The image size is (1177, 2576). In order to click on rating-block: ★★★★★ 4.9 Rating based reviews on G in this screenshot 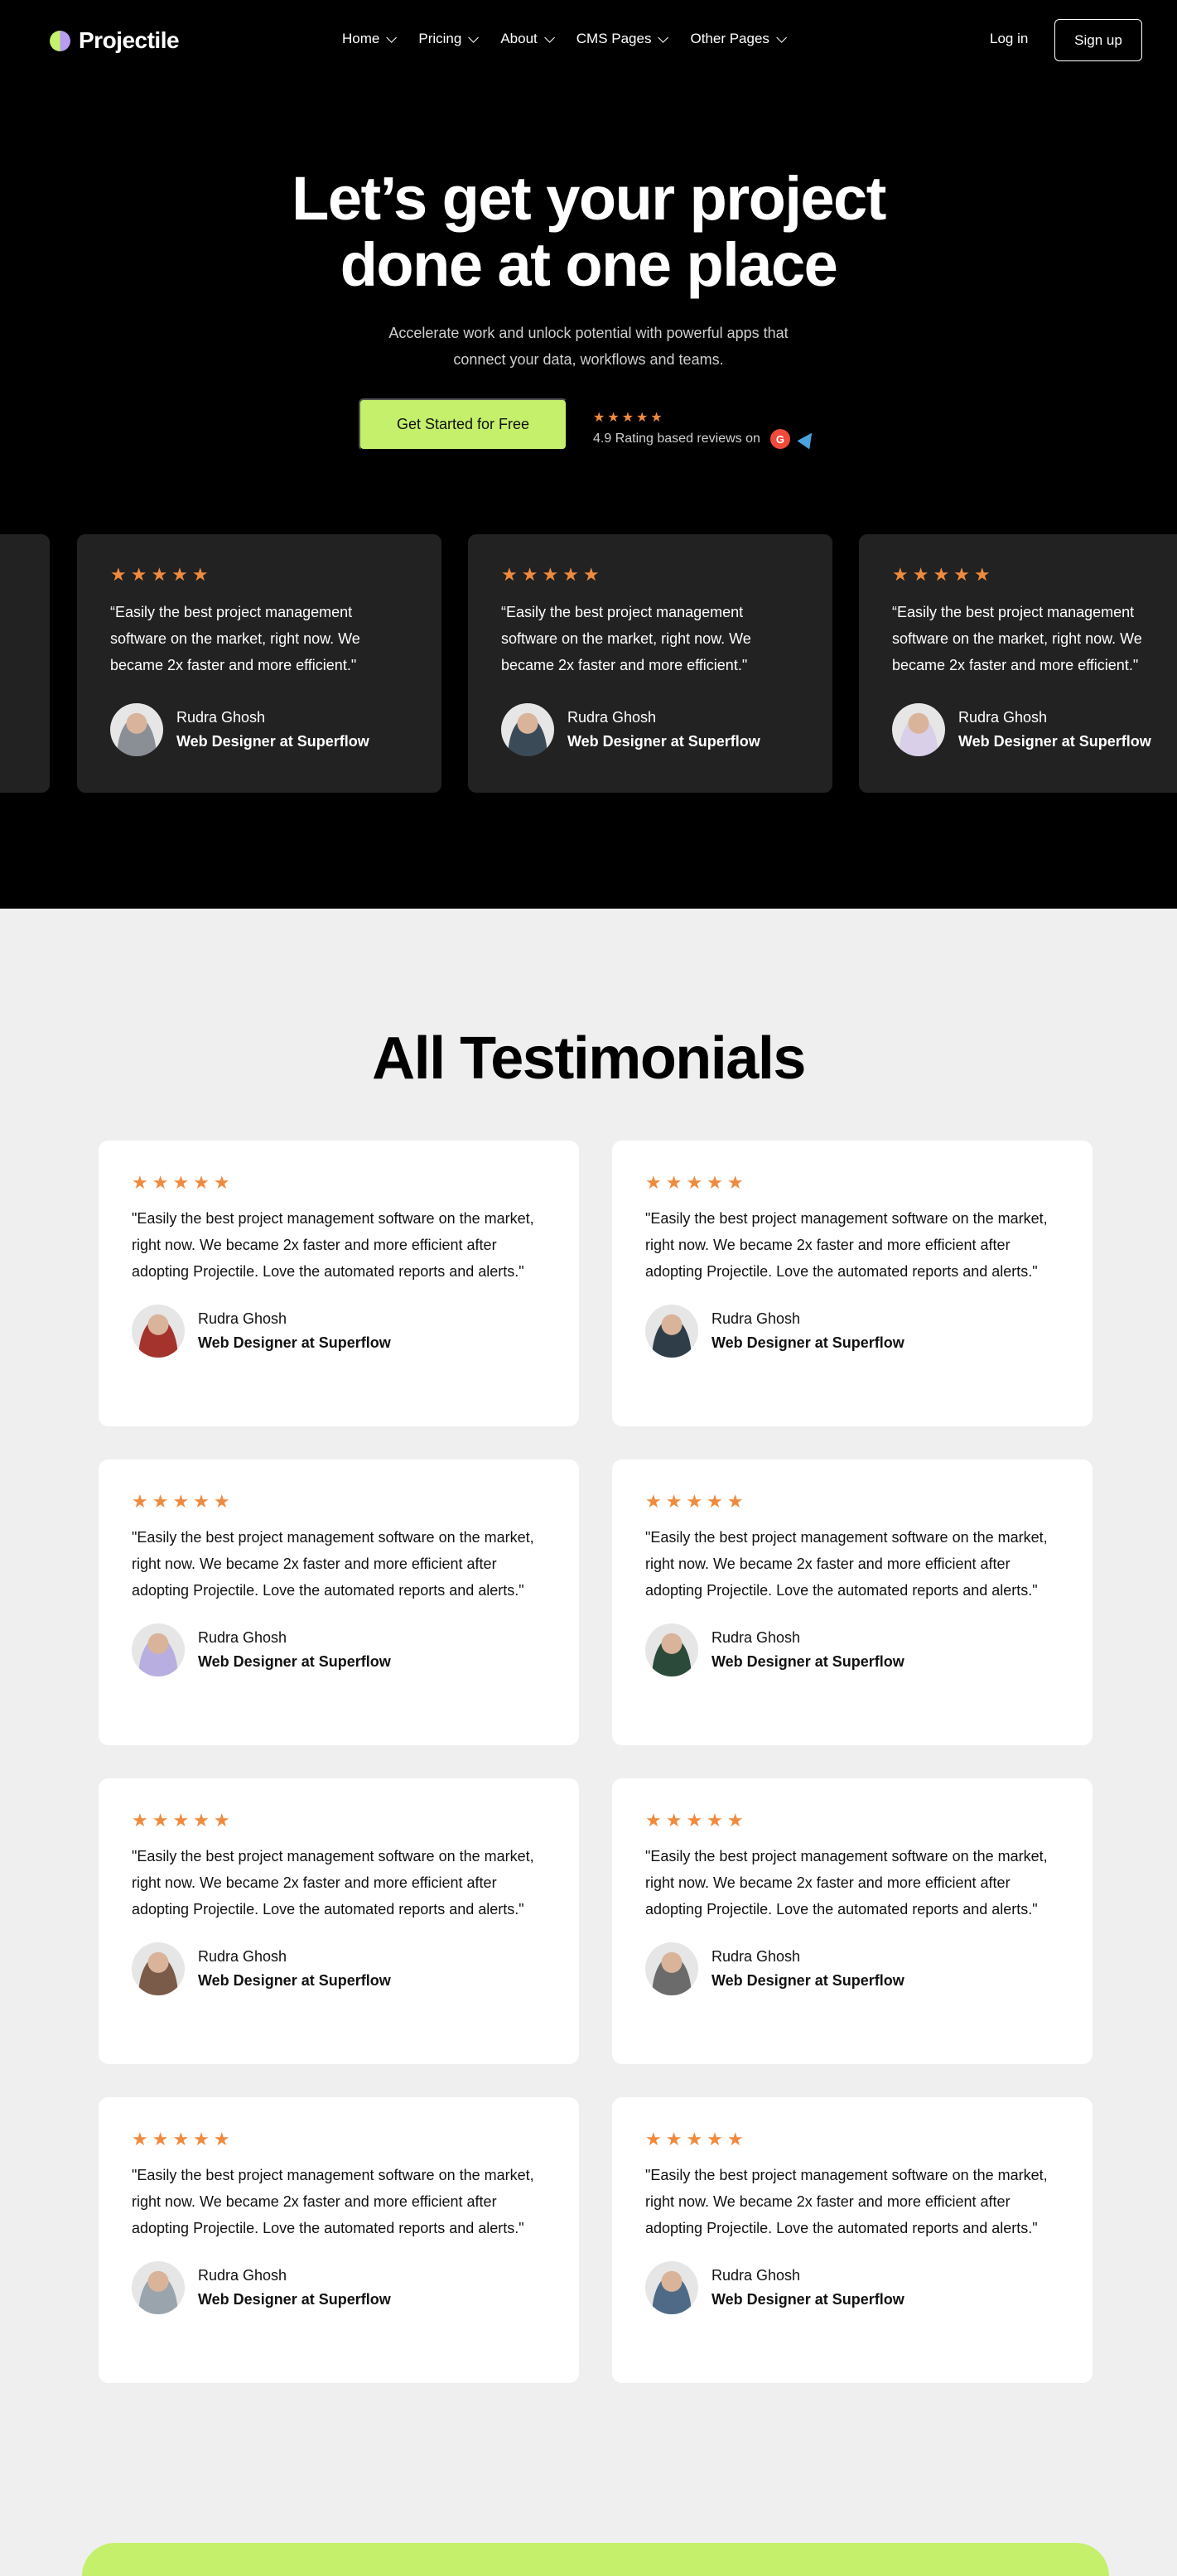, I will do `click(706, 429)`.